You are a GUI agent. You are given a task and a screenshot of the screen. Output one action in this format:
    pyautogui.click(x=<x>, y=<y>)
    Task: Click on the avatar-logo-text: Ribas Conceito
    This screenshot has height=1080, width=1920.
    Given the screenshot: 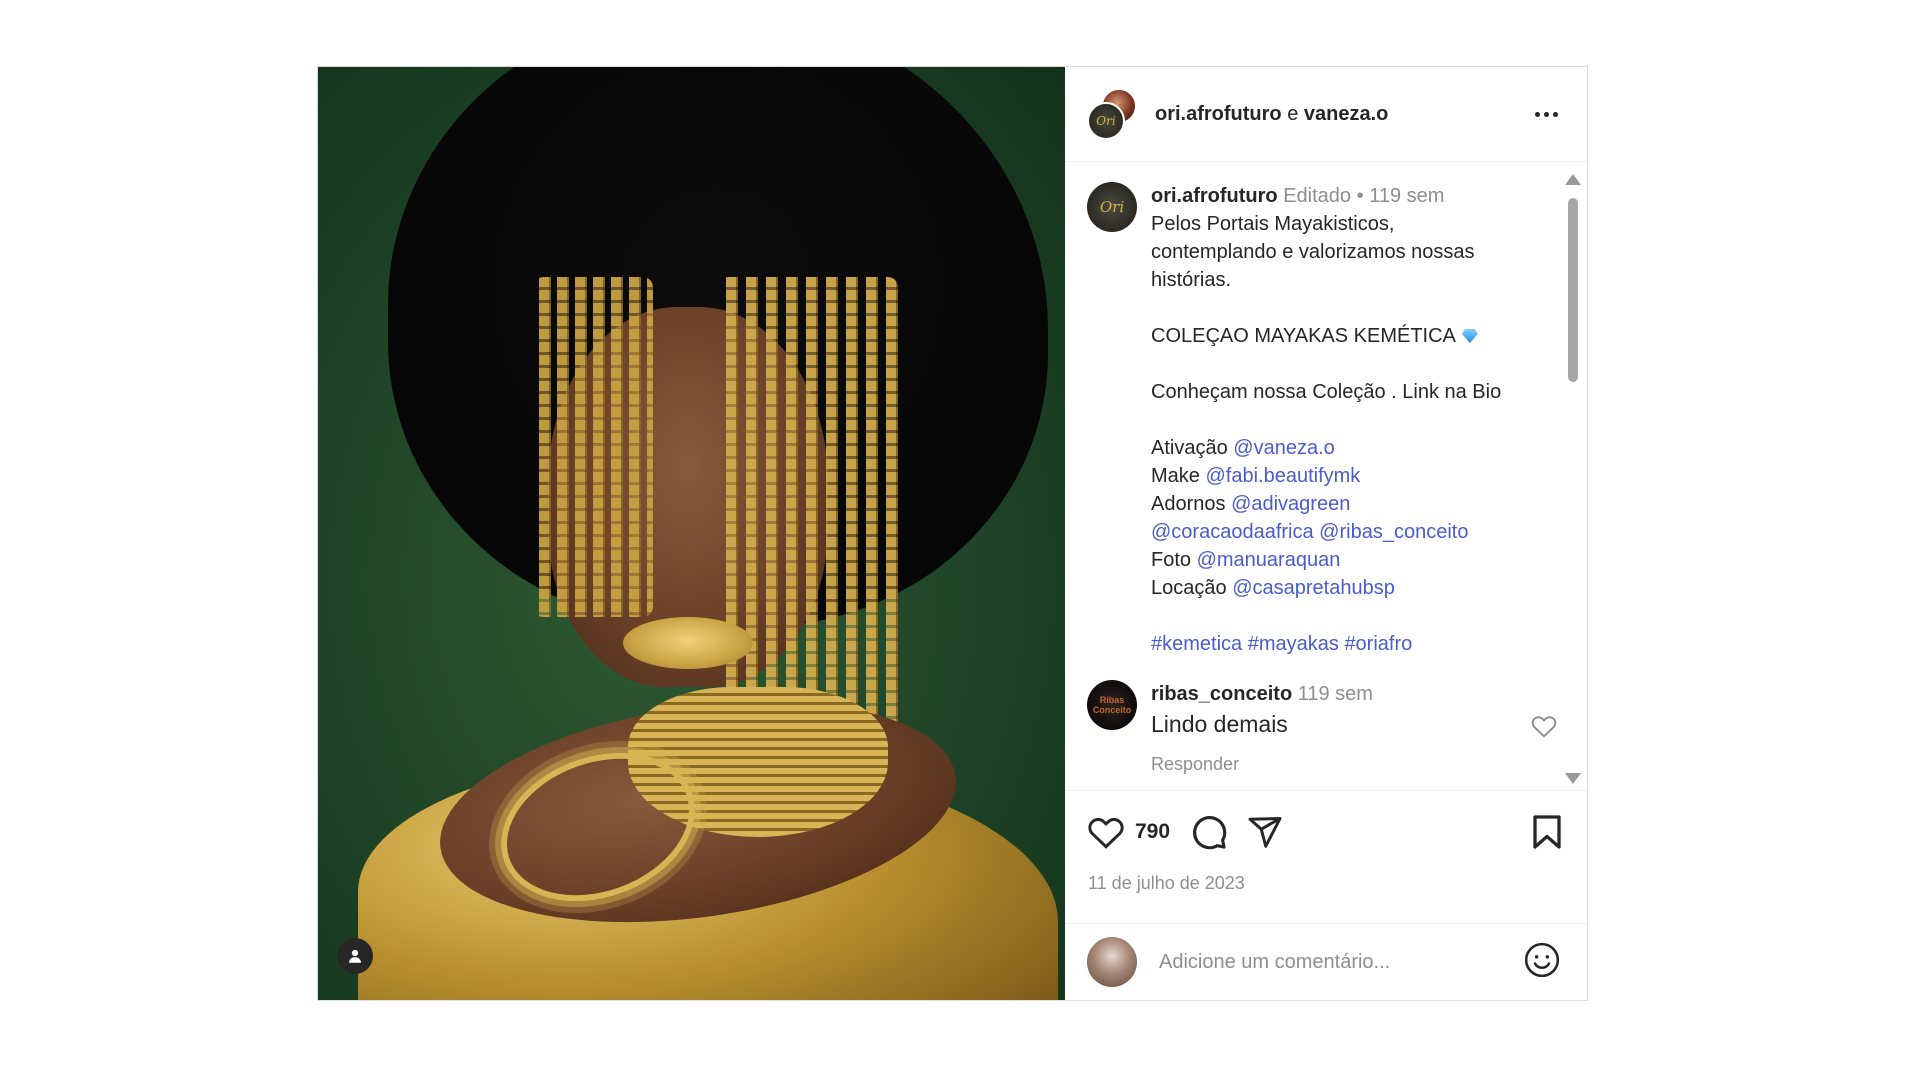 What is the action you would take?
    pyautogui.click(x=1112, y=705)
    